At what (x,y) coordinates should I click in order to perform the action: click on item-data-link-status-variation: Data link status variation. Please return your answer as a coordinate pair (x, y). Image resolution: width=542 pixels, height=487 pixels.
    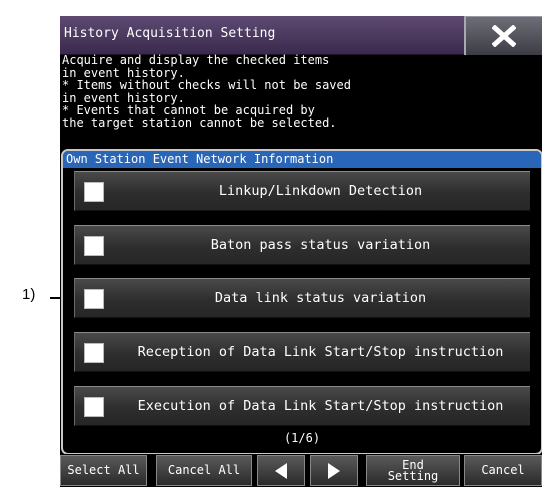
    Looking at the image, I should click on (302, 298).